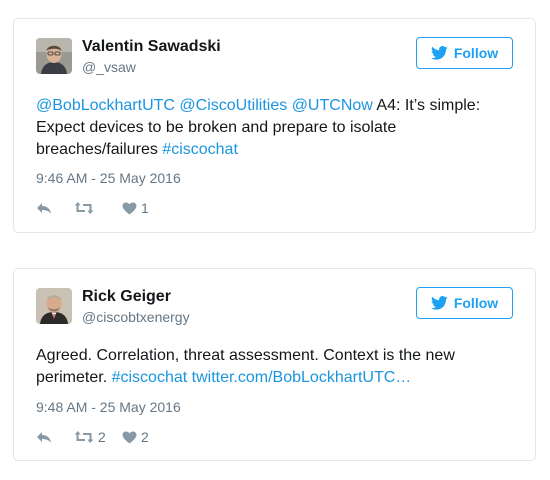 This screenshot has height=480, width=550. I want to click on mention-link: @BobLockhartUTC, so click(105, 105).